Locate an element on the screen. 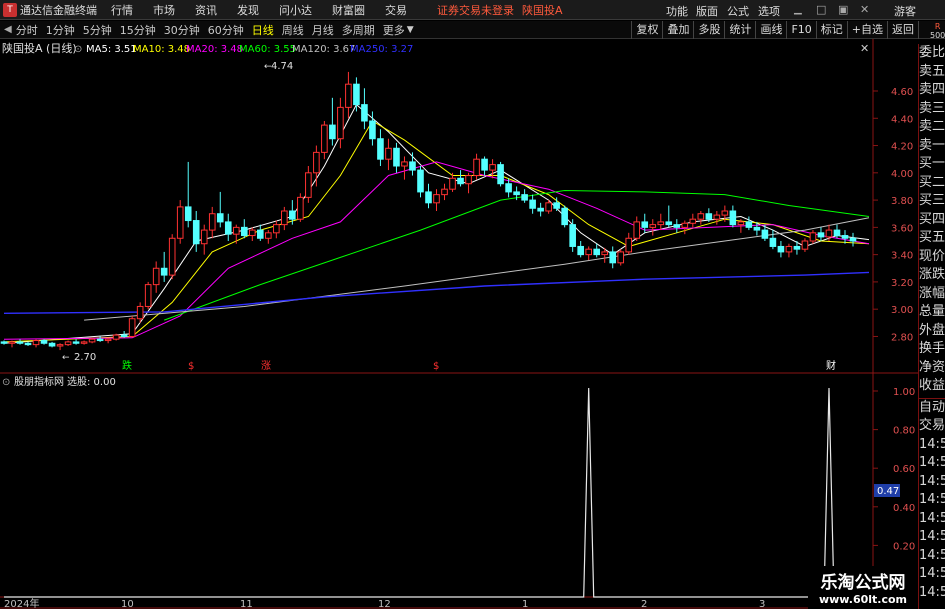  sub-tick-label: 0.20 is located at coordinates (904, 546).